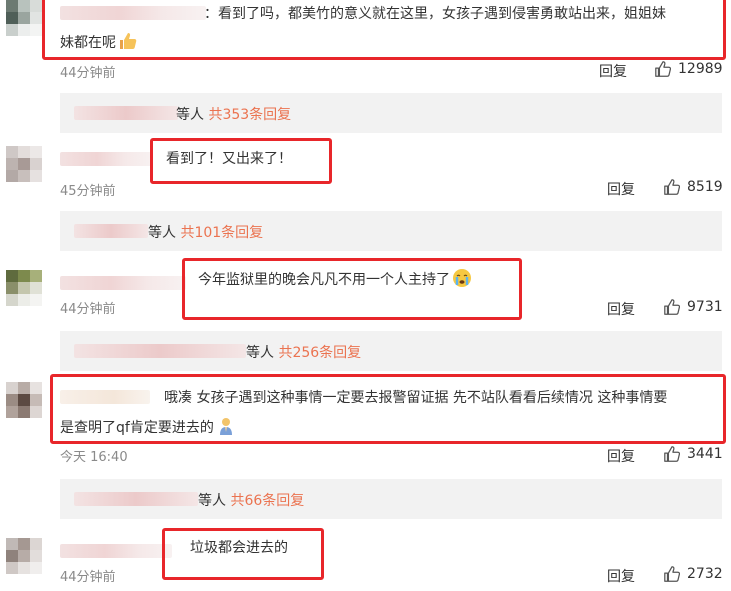  What do you see at coordinates (705, 574) in the screenshot?
I see `like-count: 2732` at bounding box center [705, 574].